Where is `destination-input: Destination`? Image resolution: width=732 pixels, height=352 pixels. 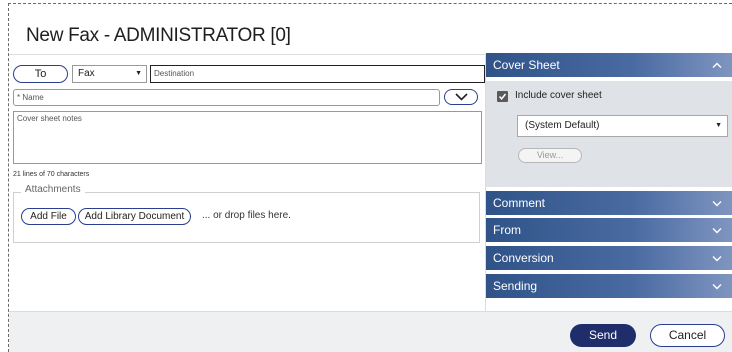
destination-input: Destination is located at coordinates (317, 74).